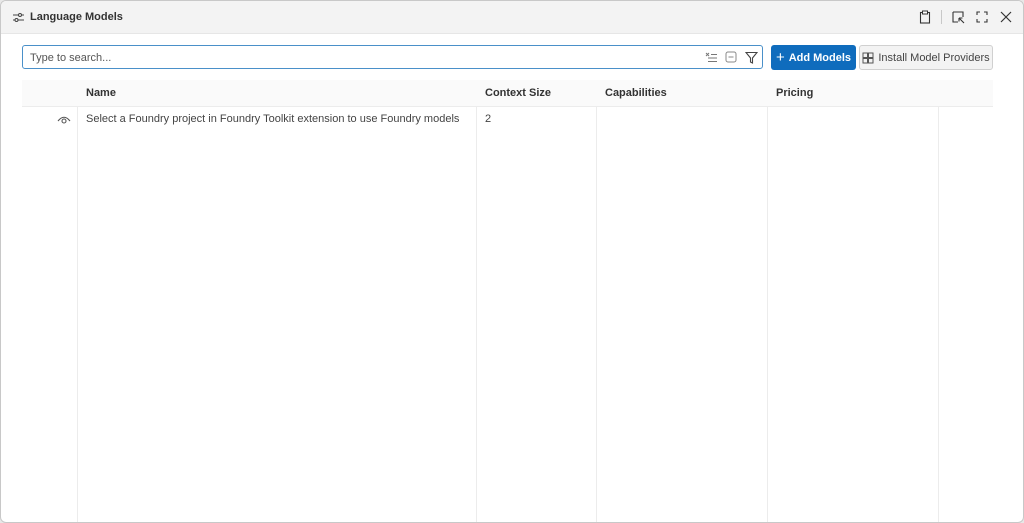 The image size is (1024, 523). Describe the element at coordinates (518, 93) in the screenshot. I see `column-header-context-size: Context Size` at that location.